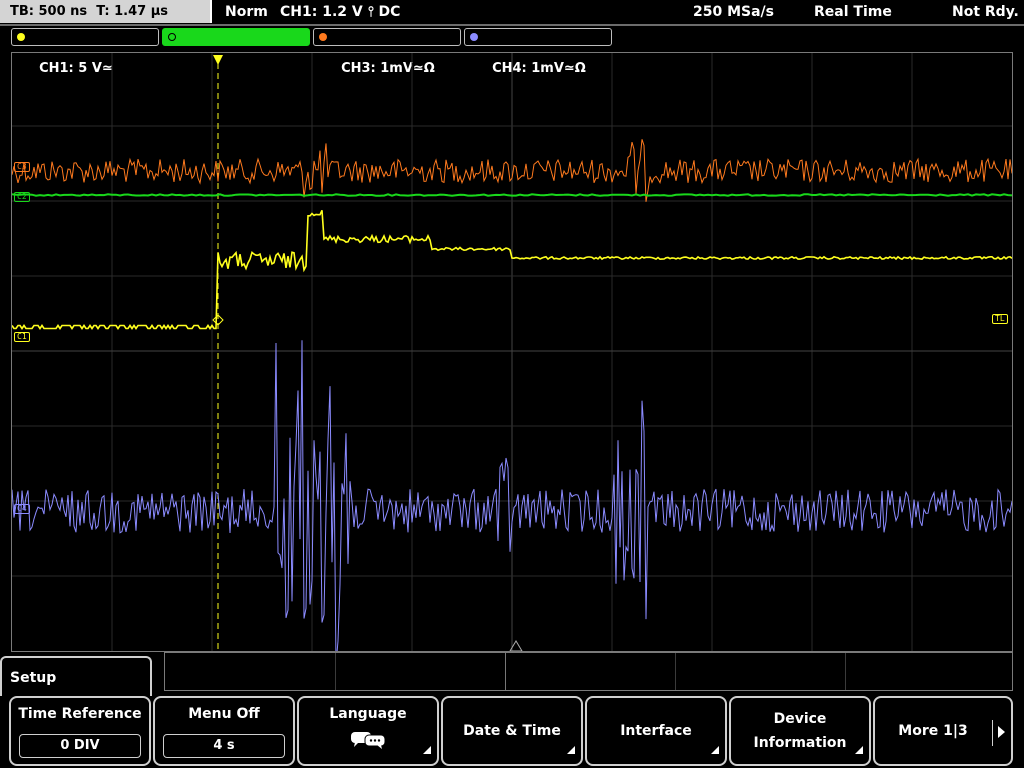 The height and width of the screenshot is (768, 1024). Describe the element at coordinates (933, 731) in the screenshot. I see `softkey-label: More 1|3` at that location.